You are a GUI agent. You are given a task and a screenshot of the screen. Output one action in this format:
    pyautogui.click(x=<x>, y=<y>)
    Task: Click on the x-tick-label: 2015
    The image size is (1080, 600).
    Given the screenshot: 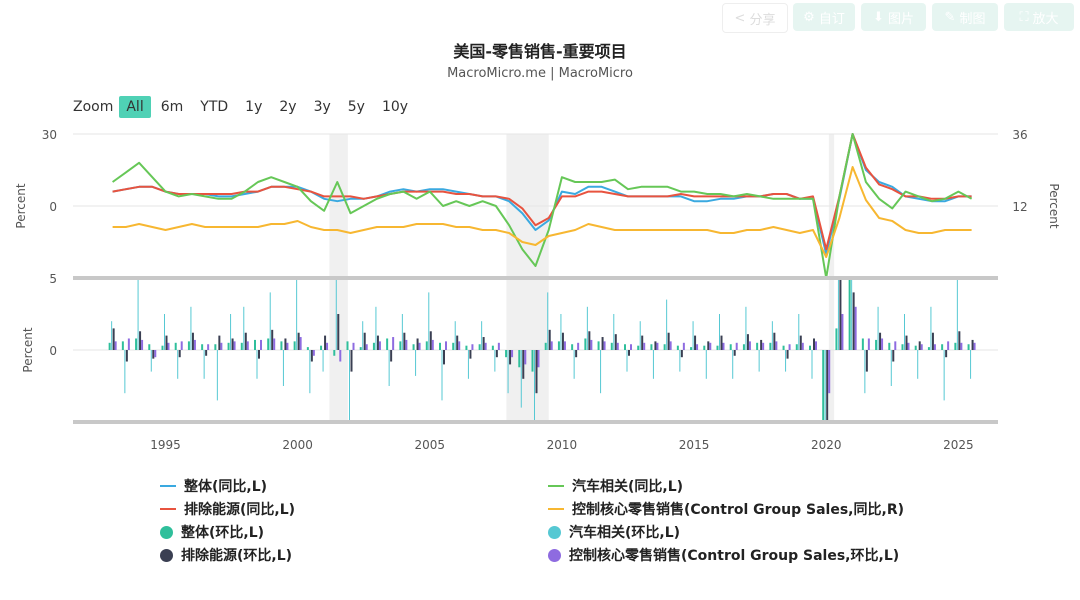 What is the action you would take?
    pyautogui.click(x=694, y=444)
    